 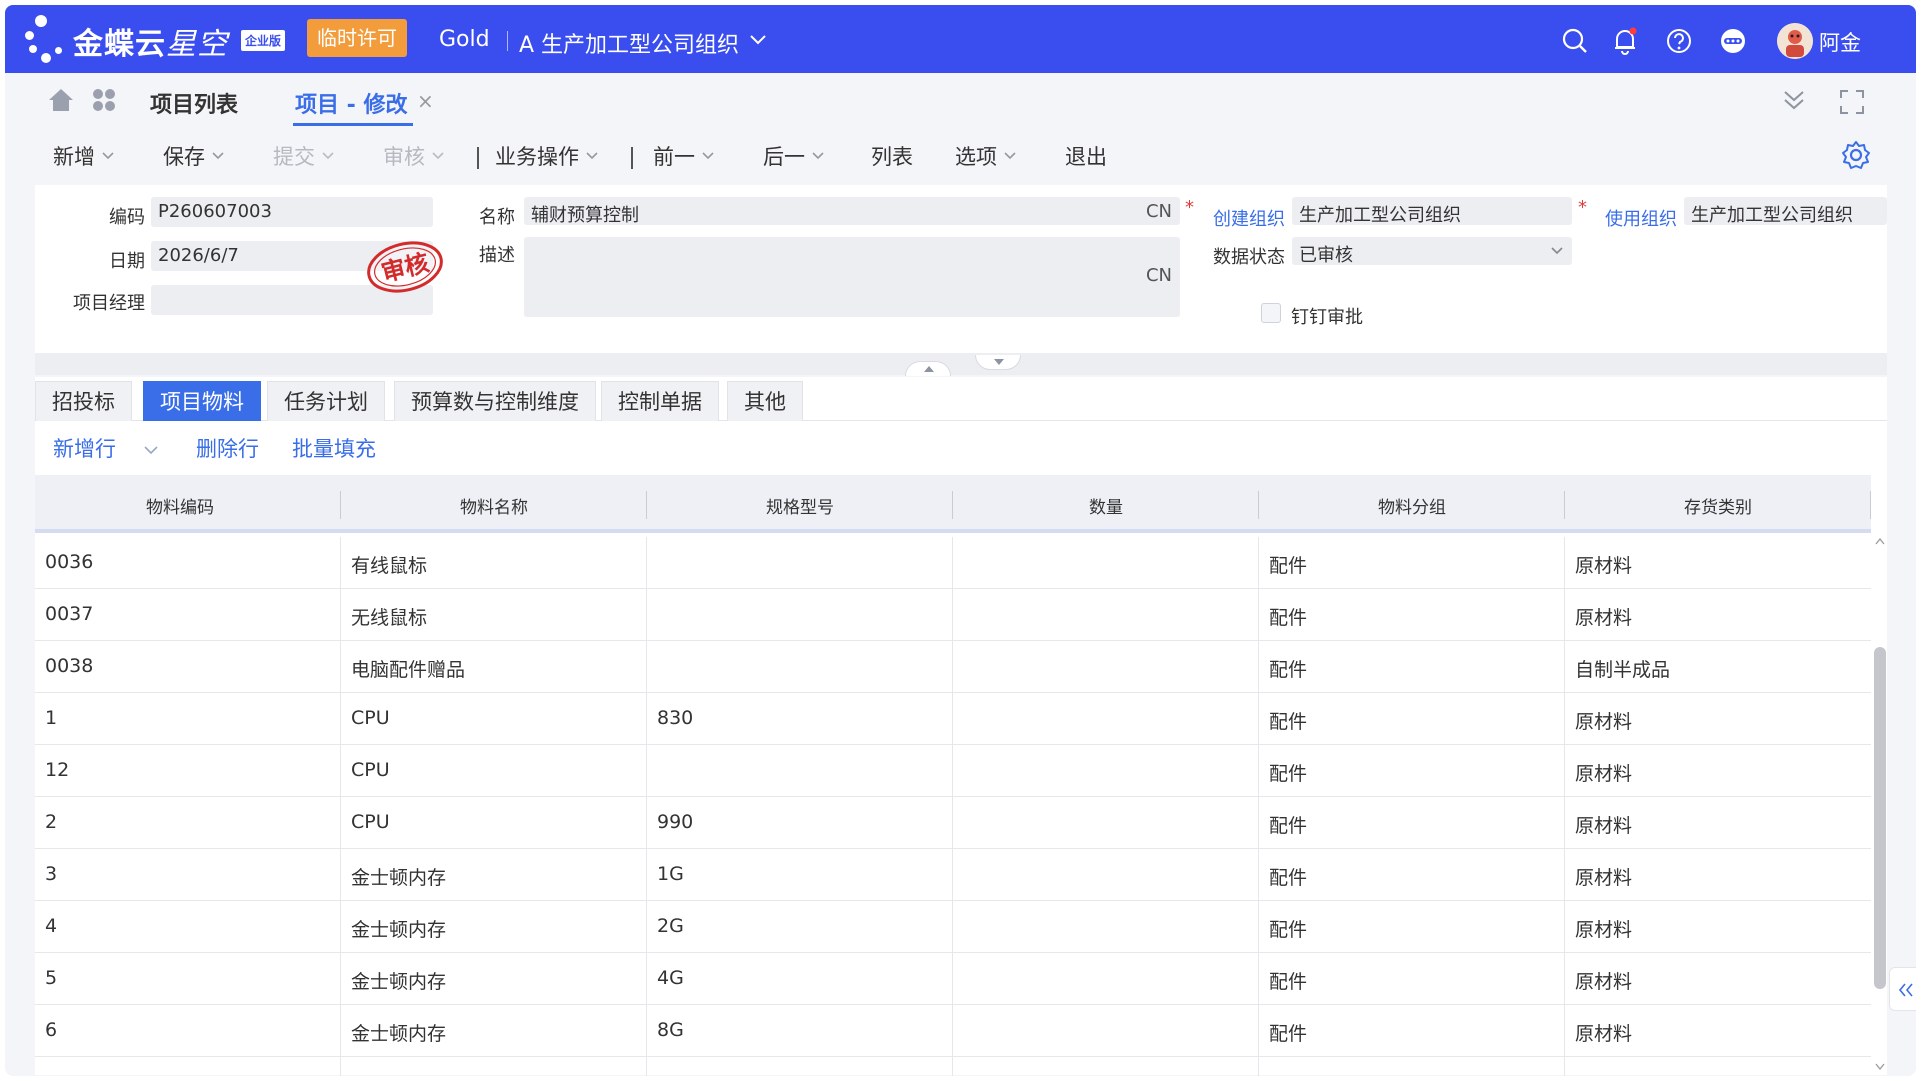 I want to click on spec-cell: 2G, so click(x=670, y=926).